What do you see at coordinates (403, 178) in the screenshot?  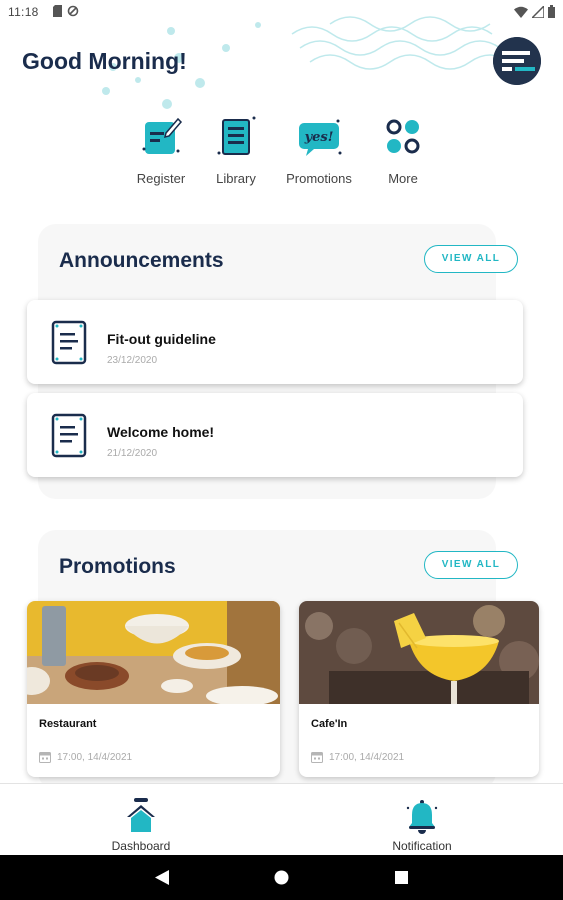 I see `quick-action-label: More` at bounding box center [403, 178].